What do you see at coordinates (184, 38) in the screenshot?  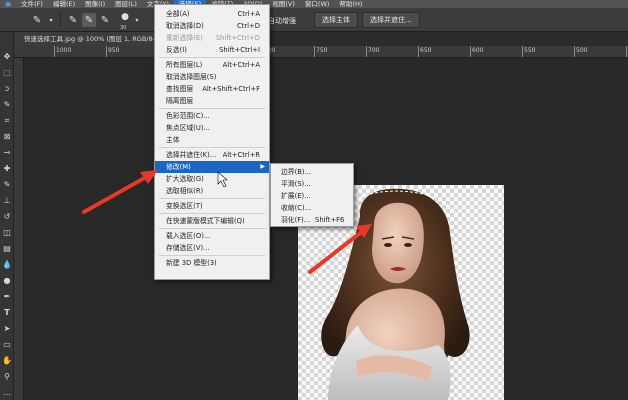 I see `menu-item-label: 重新选择(E)` at bounding box center [184, 38].